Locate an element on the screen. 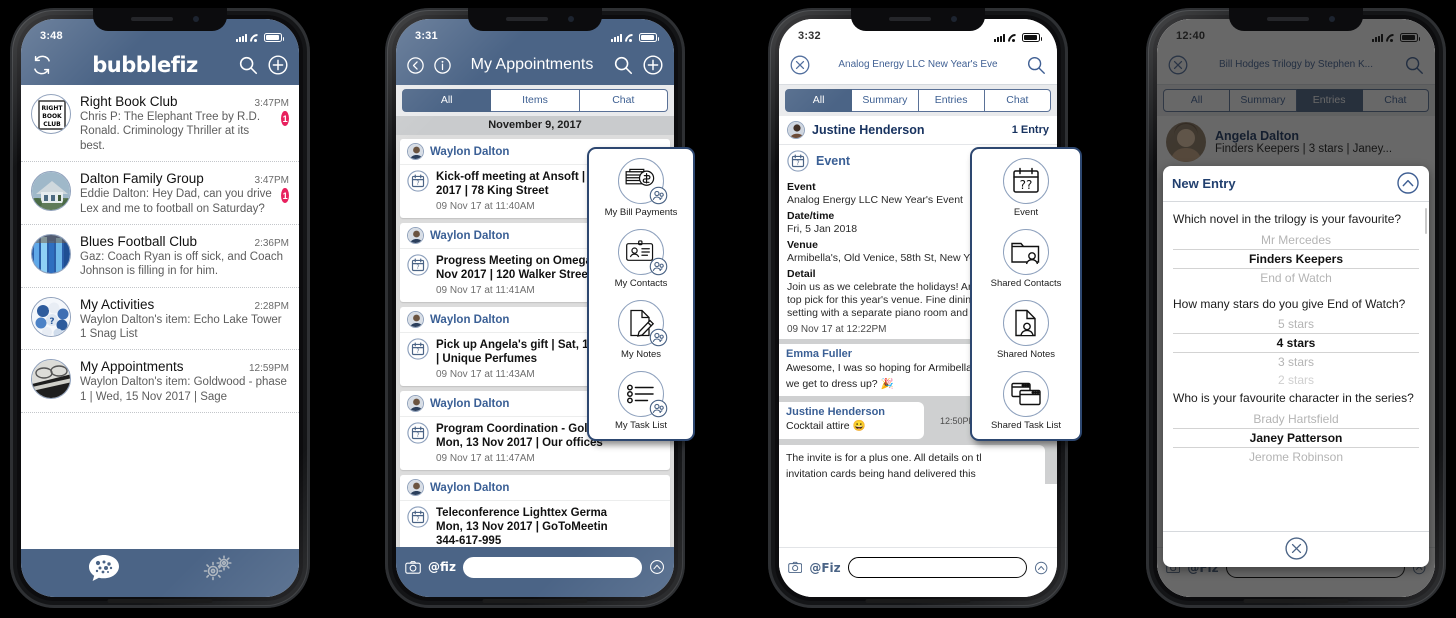 This screenshot has width=1456, height=618. picker-option: 5 stars is located at coordinates (1296, 324).